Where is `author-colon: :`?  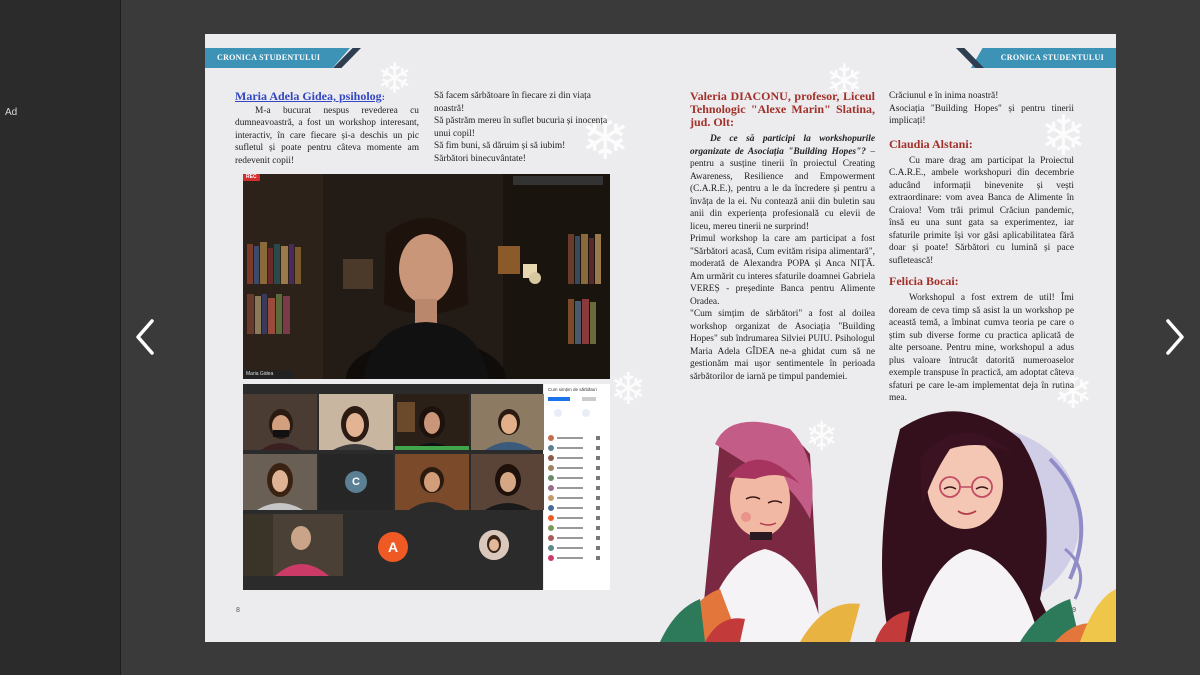 author-colon: : is located at coordinates (383, 98).